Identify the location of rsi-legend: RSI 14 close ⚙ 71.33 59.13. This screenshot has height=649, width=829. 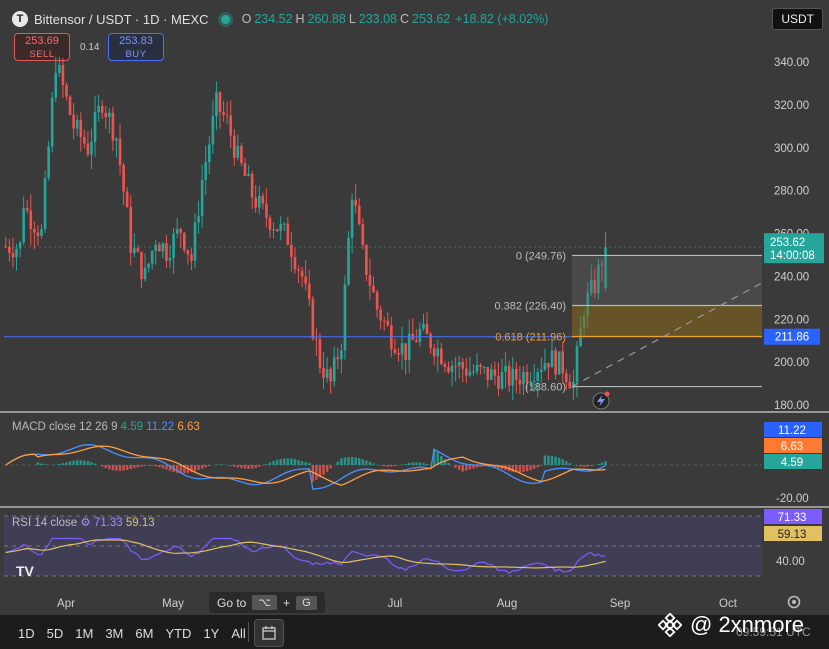
(83, 522).